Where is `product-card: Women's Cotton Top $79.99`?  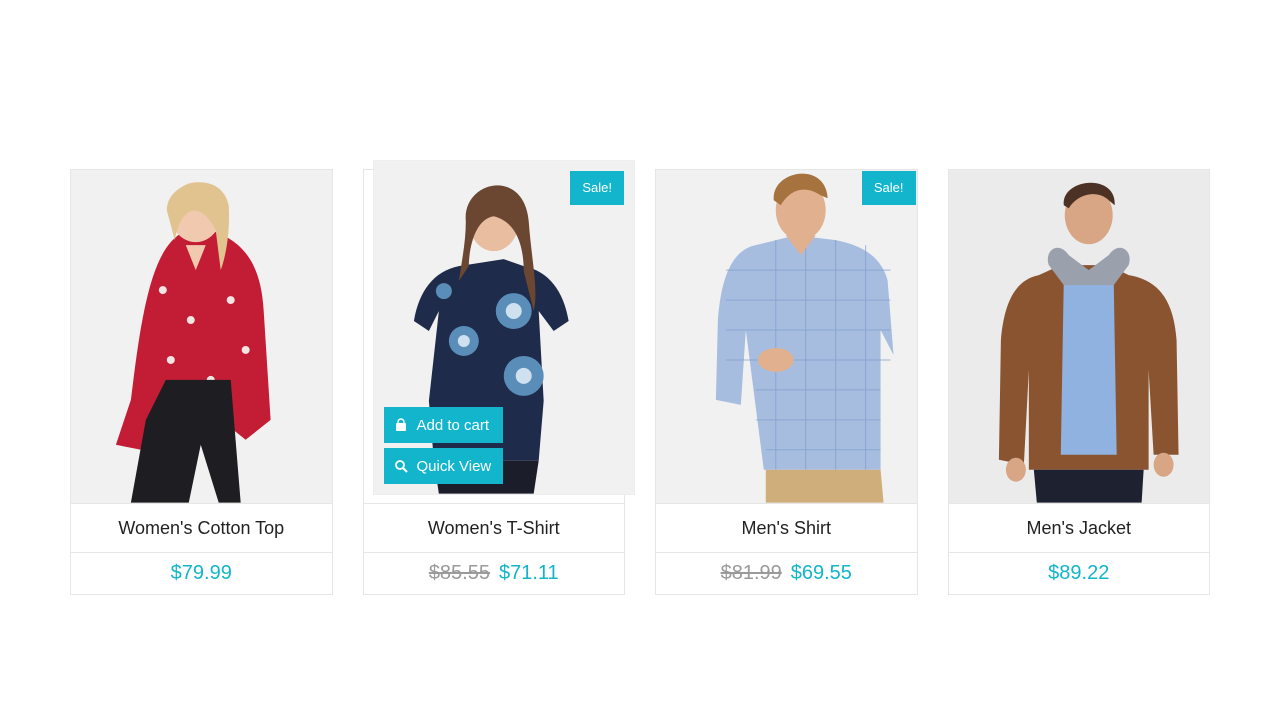
product-card: Women's Cotton Top $79.99 is located at coordinates (201, 382).